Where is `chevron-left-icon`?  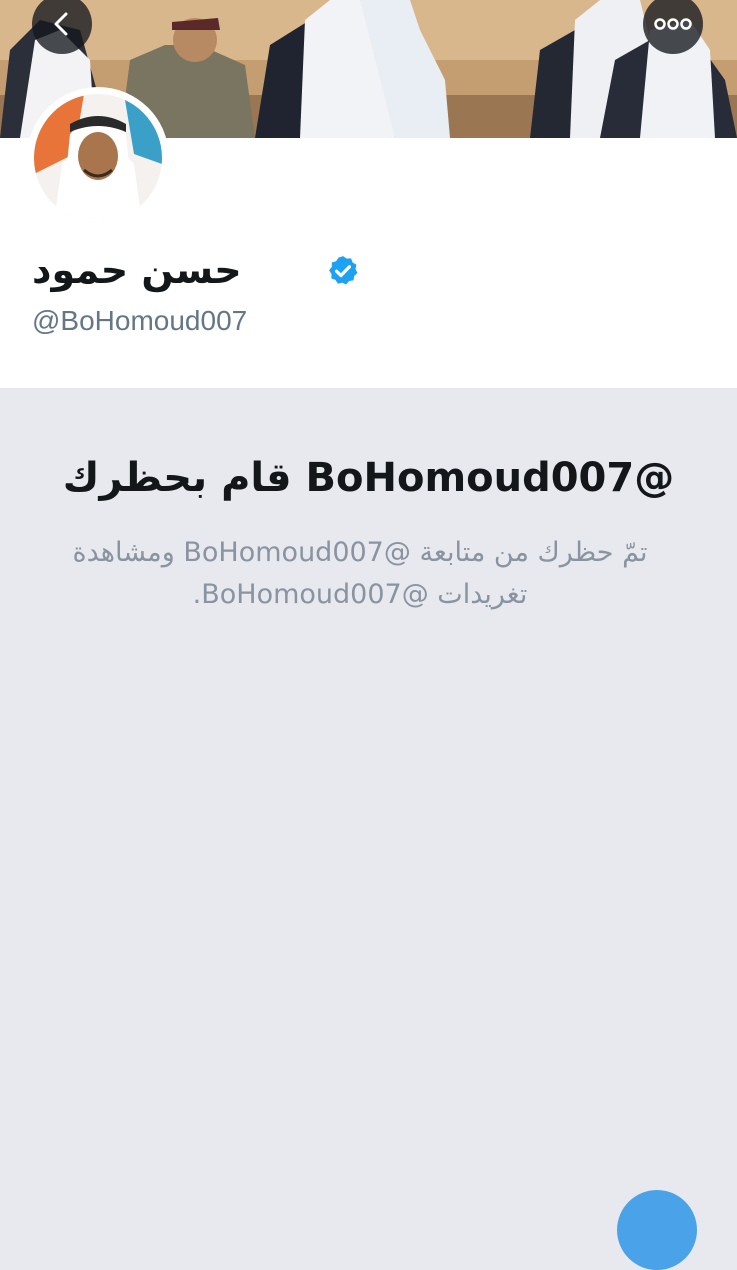 chevron-left-icon is located at coordinates (61, 24).